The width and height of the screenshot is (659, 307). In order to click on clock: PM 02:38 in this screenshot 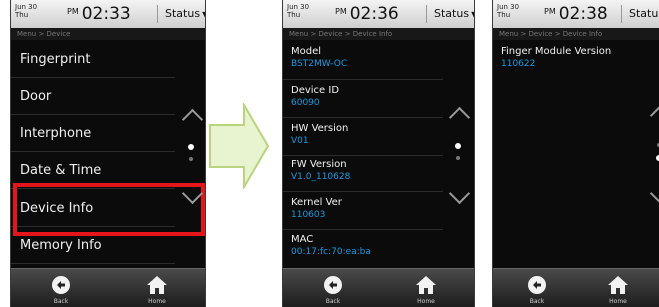, I will do `click(576, 14)`.